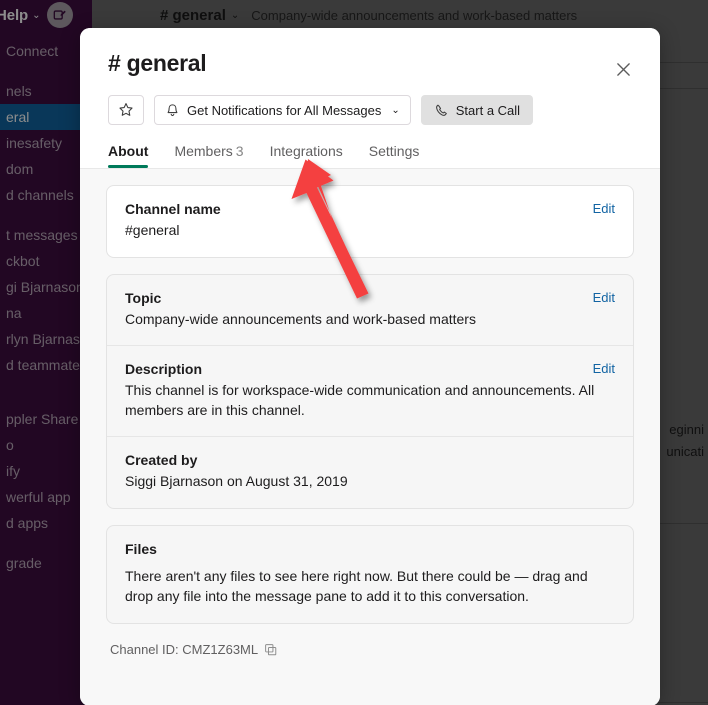 This screenshot has height=705, width=708. I want to click on modal-tabs: About Members 3 Integrations Settings, so click(371, 155).